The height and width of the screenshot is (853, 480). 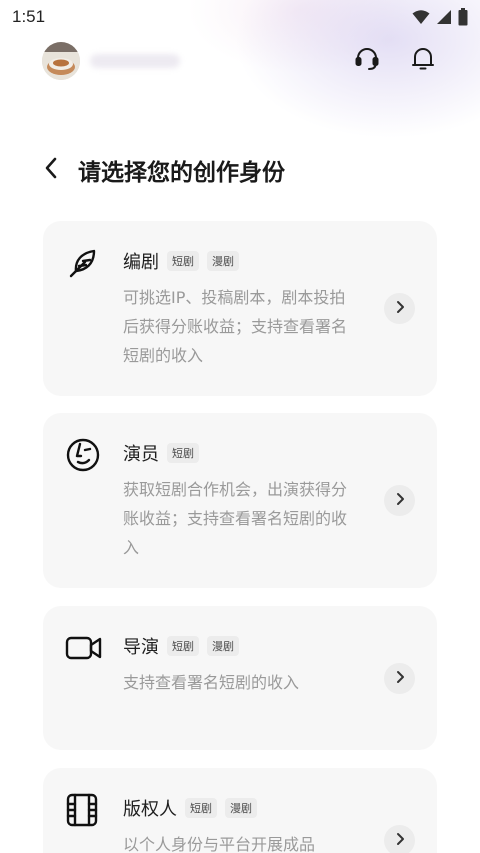 I want to click on card-header: 编剧 短剧 漫剧, so click(x=181, y=261).